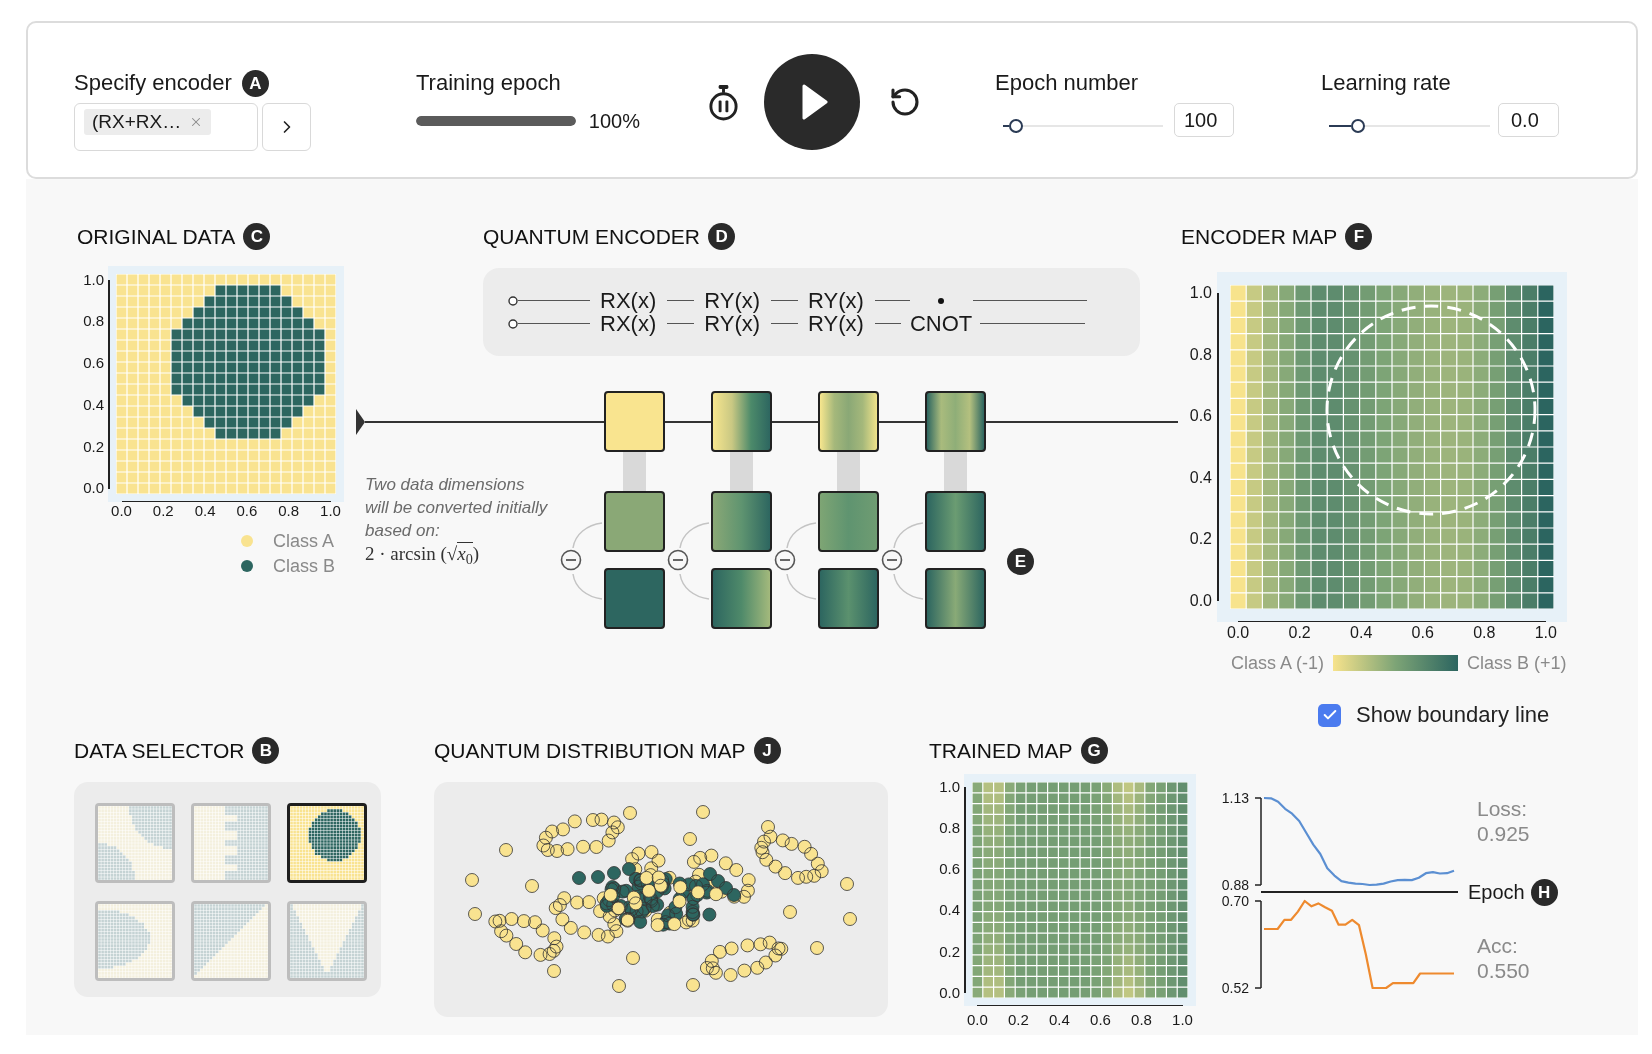  What do you see at coordinates (1235, 798) in the screenshot?
I see `axis-tick-label: 1.13` at bounding box center [1235, 798].